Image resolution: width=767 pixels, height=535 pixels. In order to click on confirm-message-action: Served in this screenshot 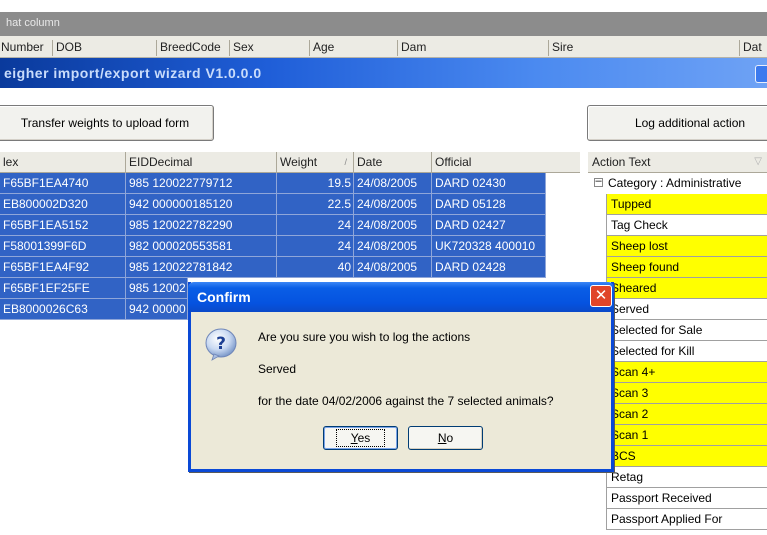, I will do `click(277, 369)`.